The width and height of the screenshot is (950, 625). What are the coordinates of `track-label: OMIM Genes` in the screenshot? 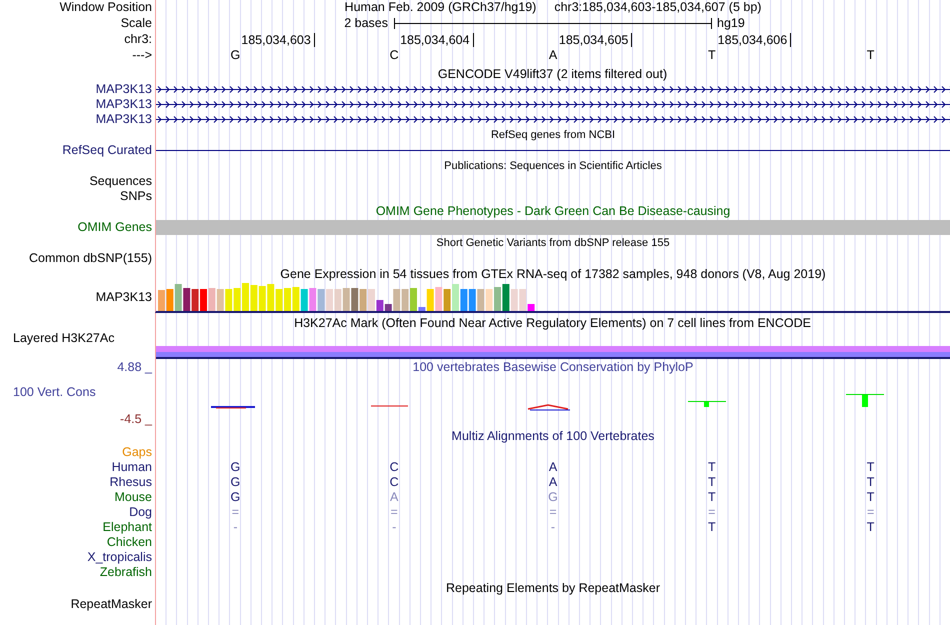 It's located at (115, 227).